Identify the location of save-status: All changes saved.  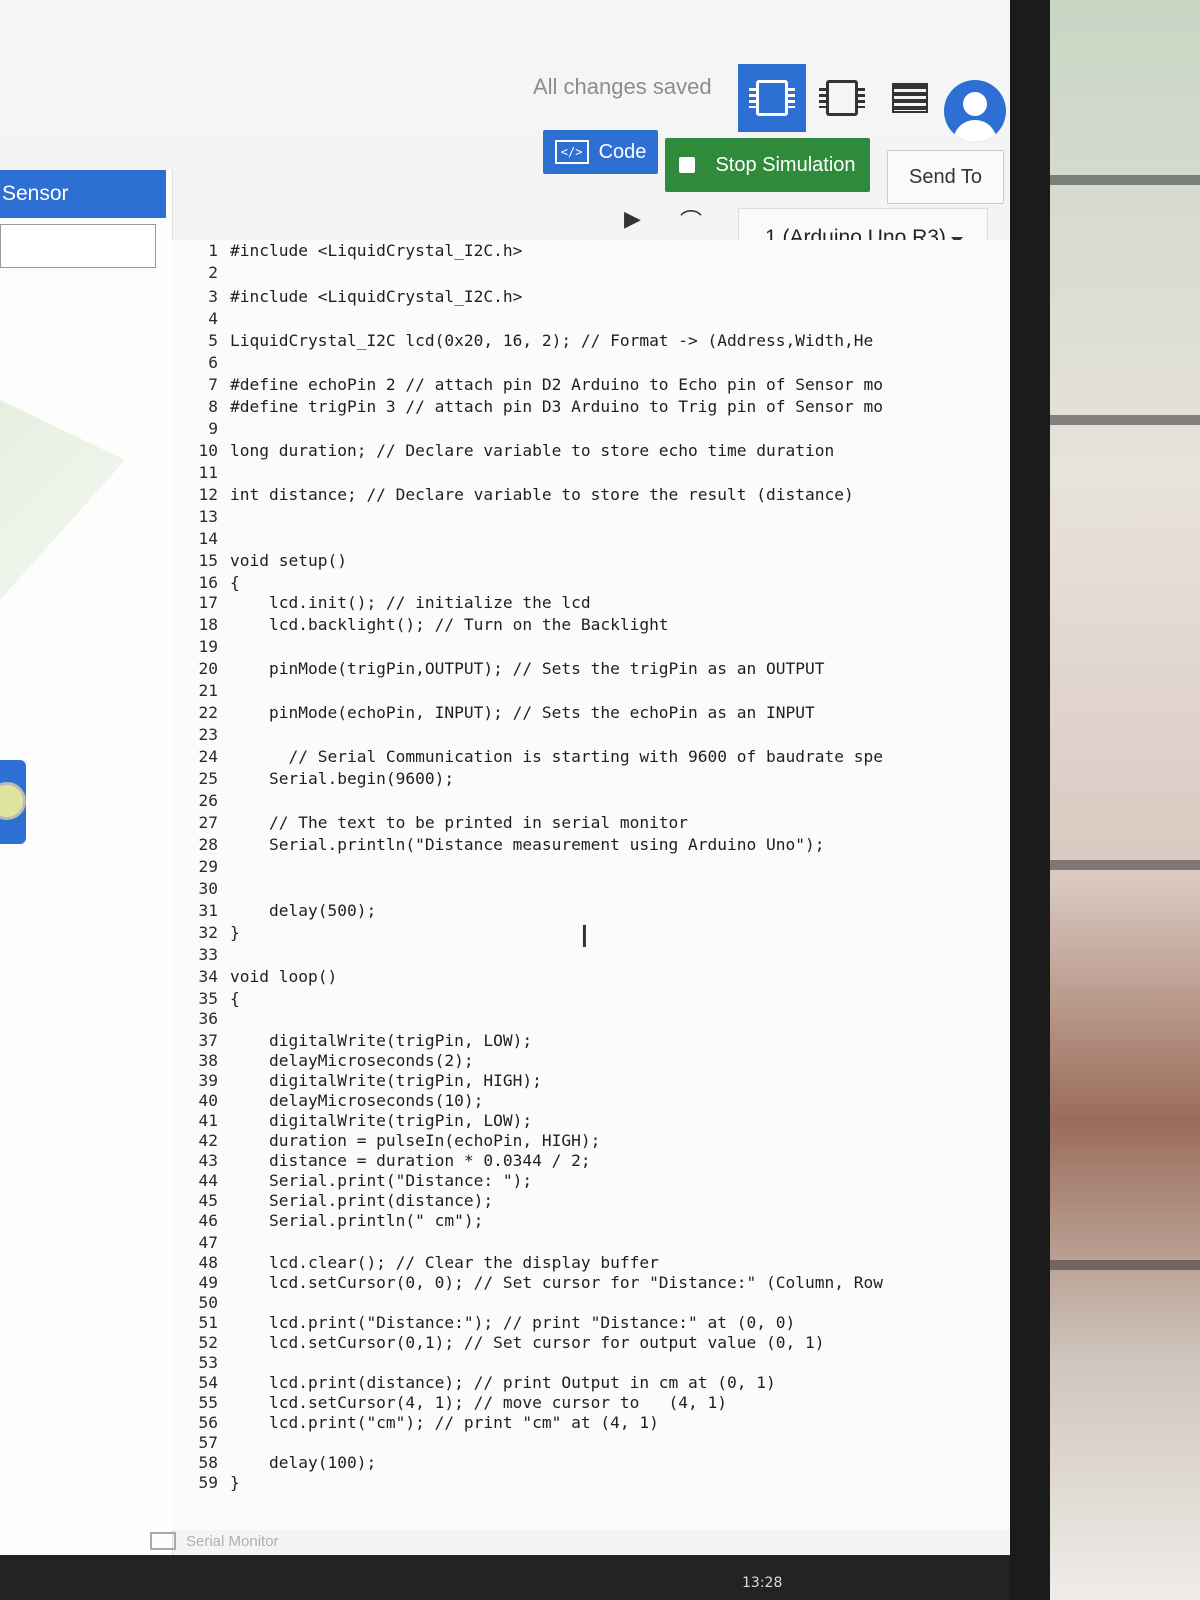
(622, 86).